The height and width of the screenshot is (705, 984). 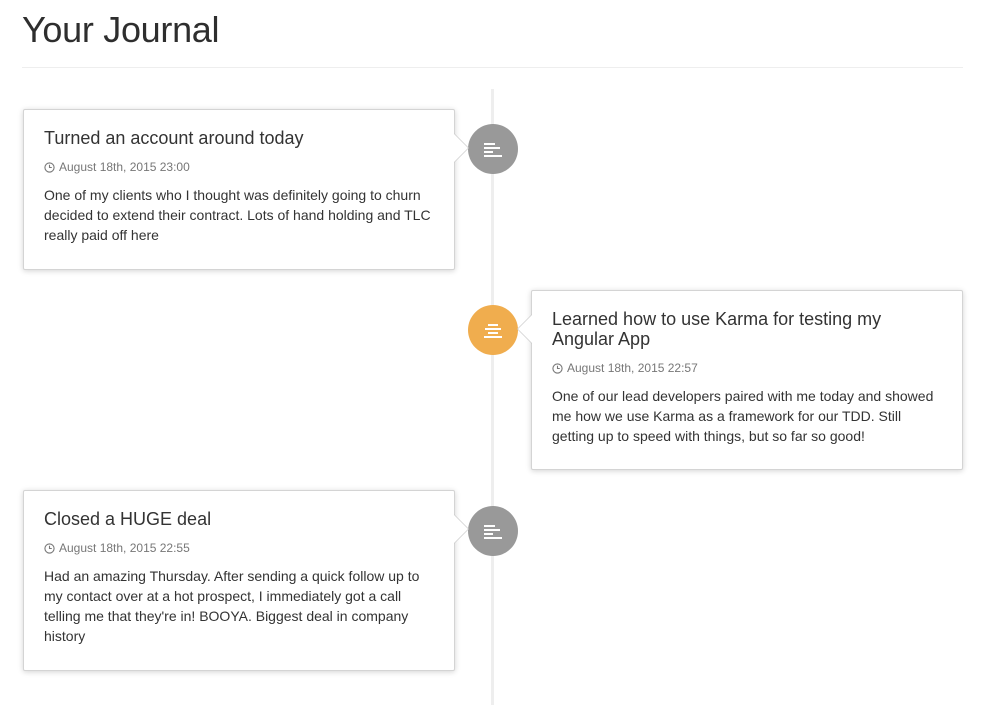 What do you see at coordinates (492, 67) in the screenshot?
I see `title-divider` at bounding box center [492, 67].